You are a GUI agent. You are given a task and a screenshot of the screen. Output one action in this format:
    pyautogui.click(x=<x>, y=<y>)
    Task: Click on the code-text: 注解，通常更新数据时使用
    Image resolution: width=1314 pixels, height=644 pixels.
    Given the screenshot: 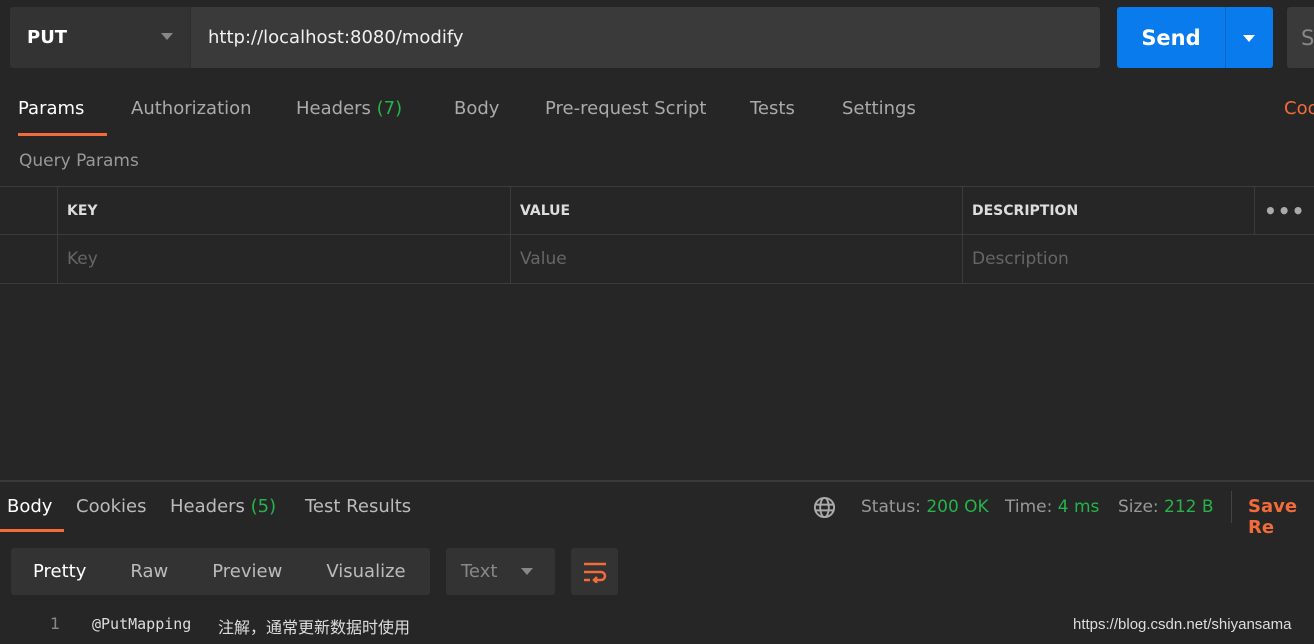 What is the action you would take?
    pyautogui.click(x=314, y=627)
    